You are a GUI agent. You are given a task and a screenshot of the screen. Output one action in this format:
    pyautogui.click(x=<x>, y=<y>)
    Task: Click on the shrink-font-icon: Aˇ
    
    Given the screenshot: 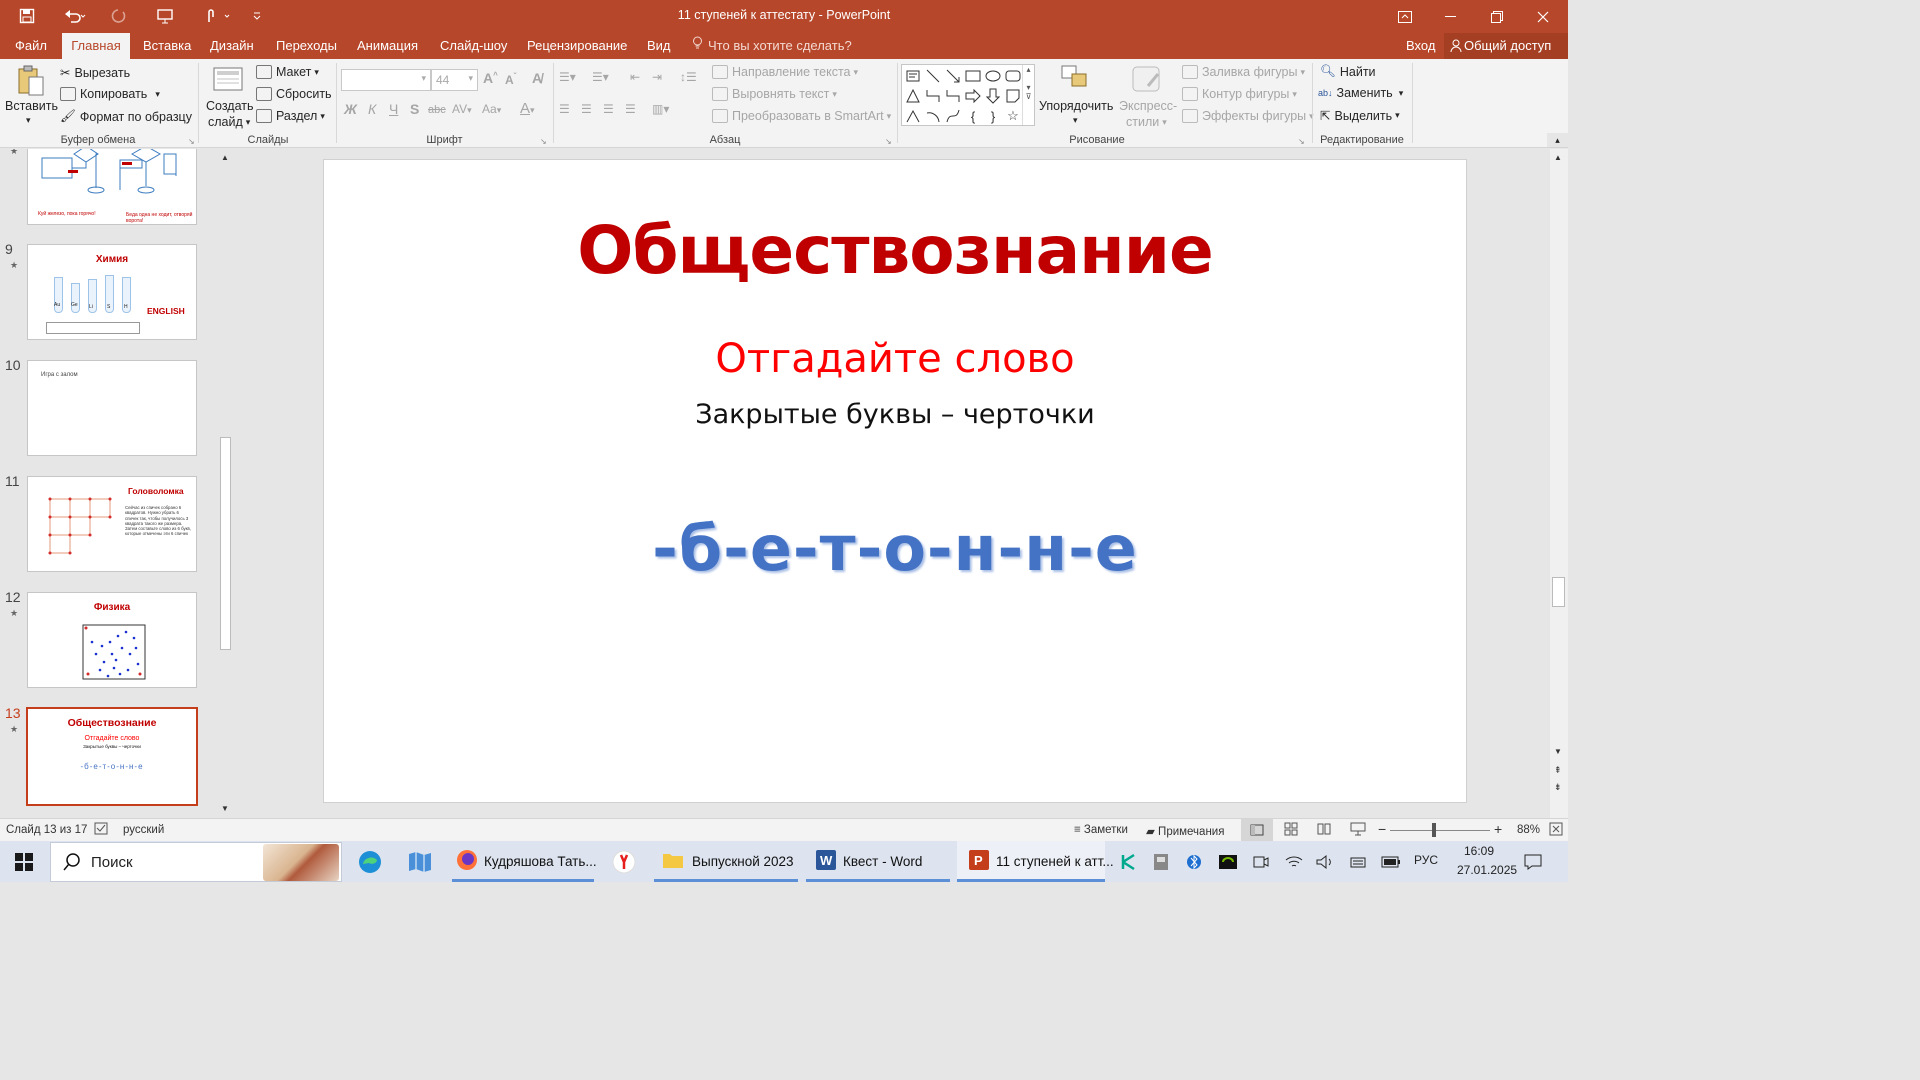 What is the action you would take?
    pyautogui.click(x=510, y=79)
    